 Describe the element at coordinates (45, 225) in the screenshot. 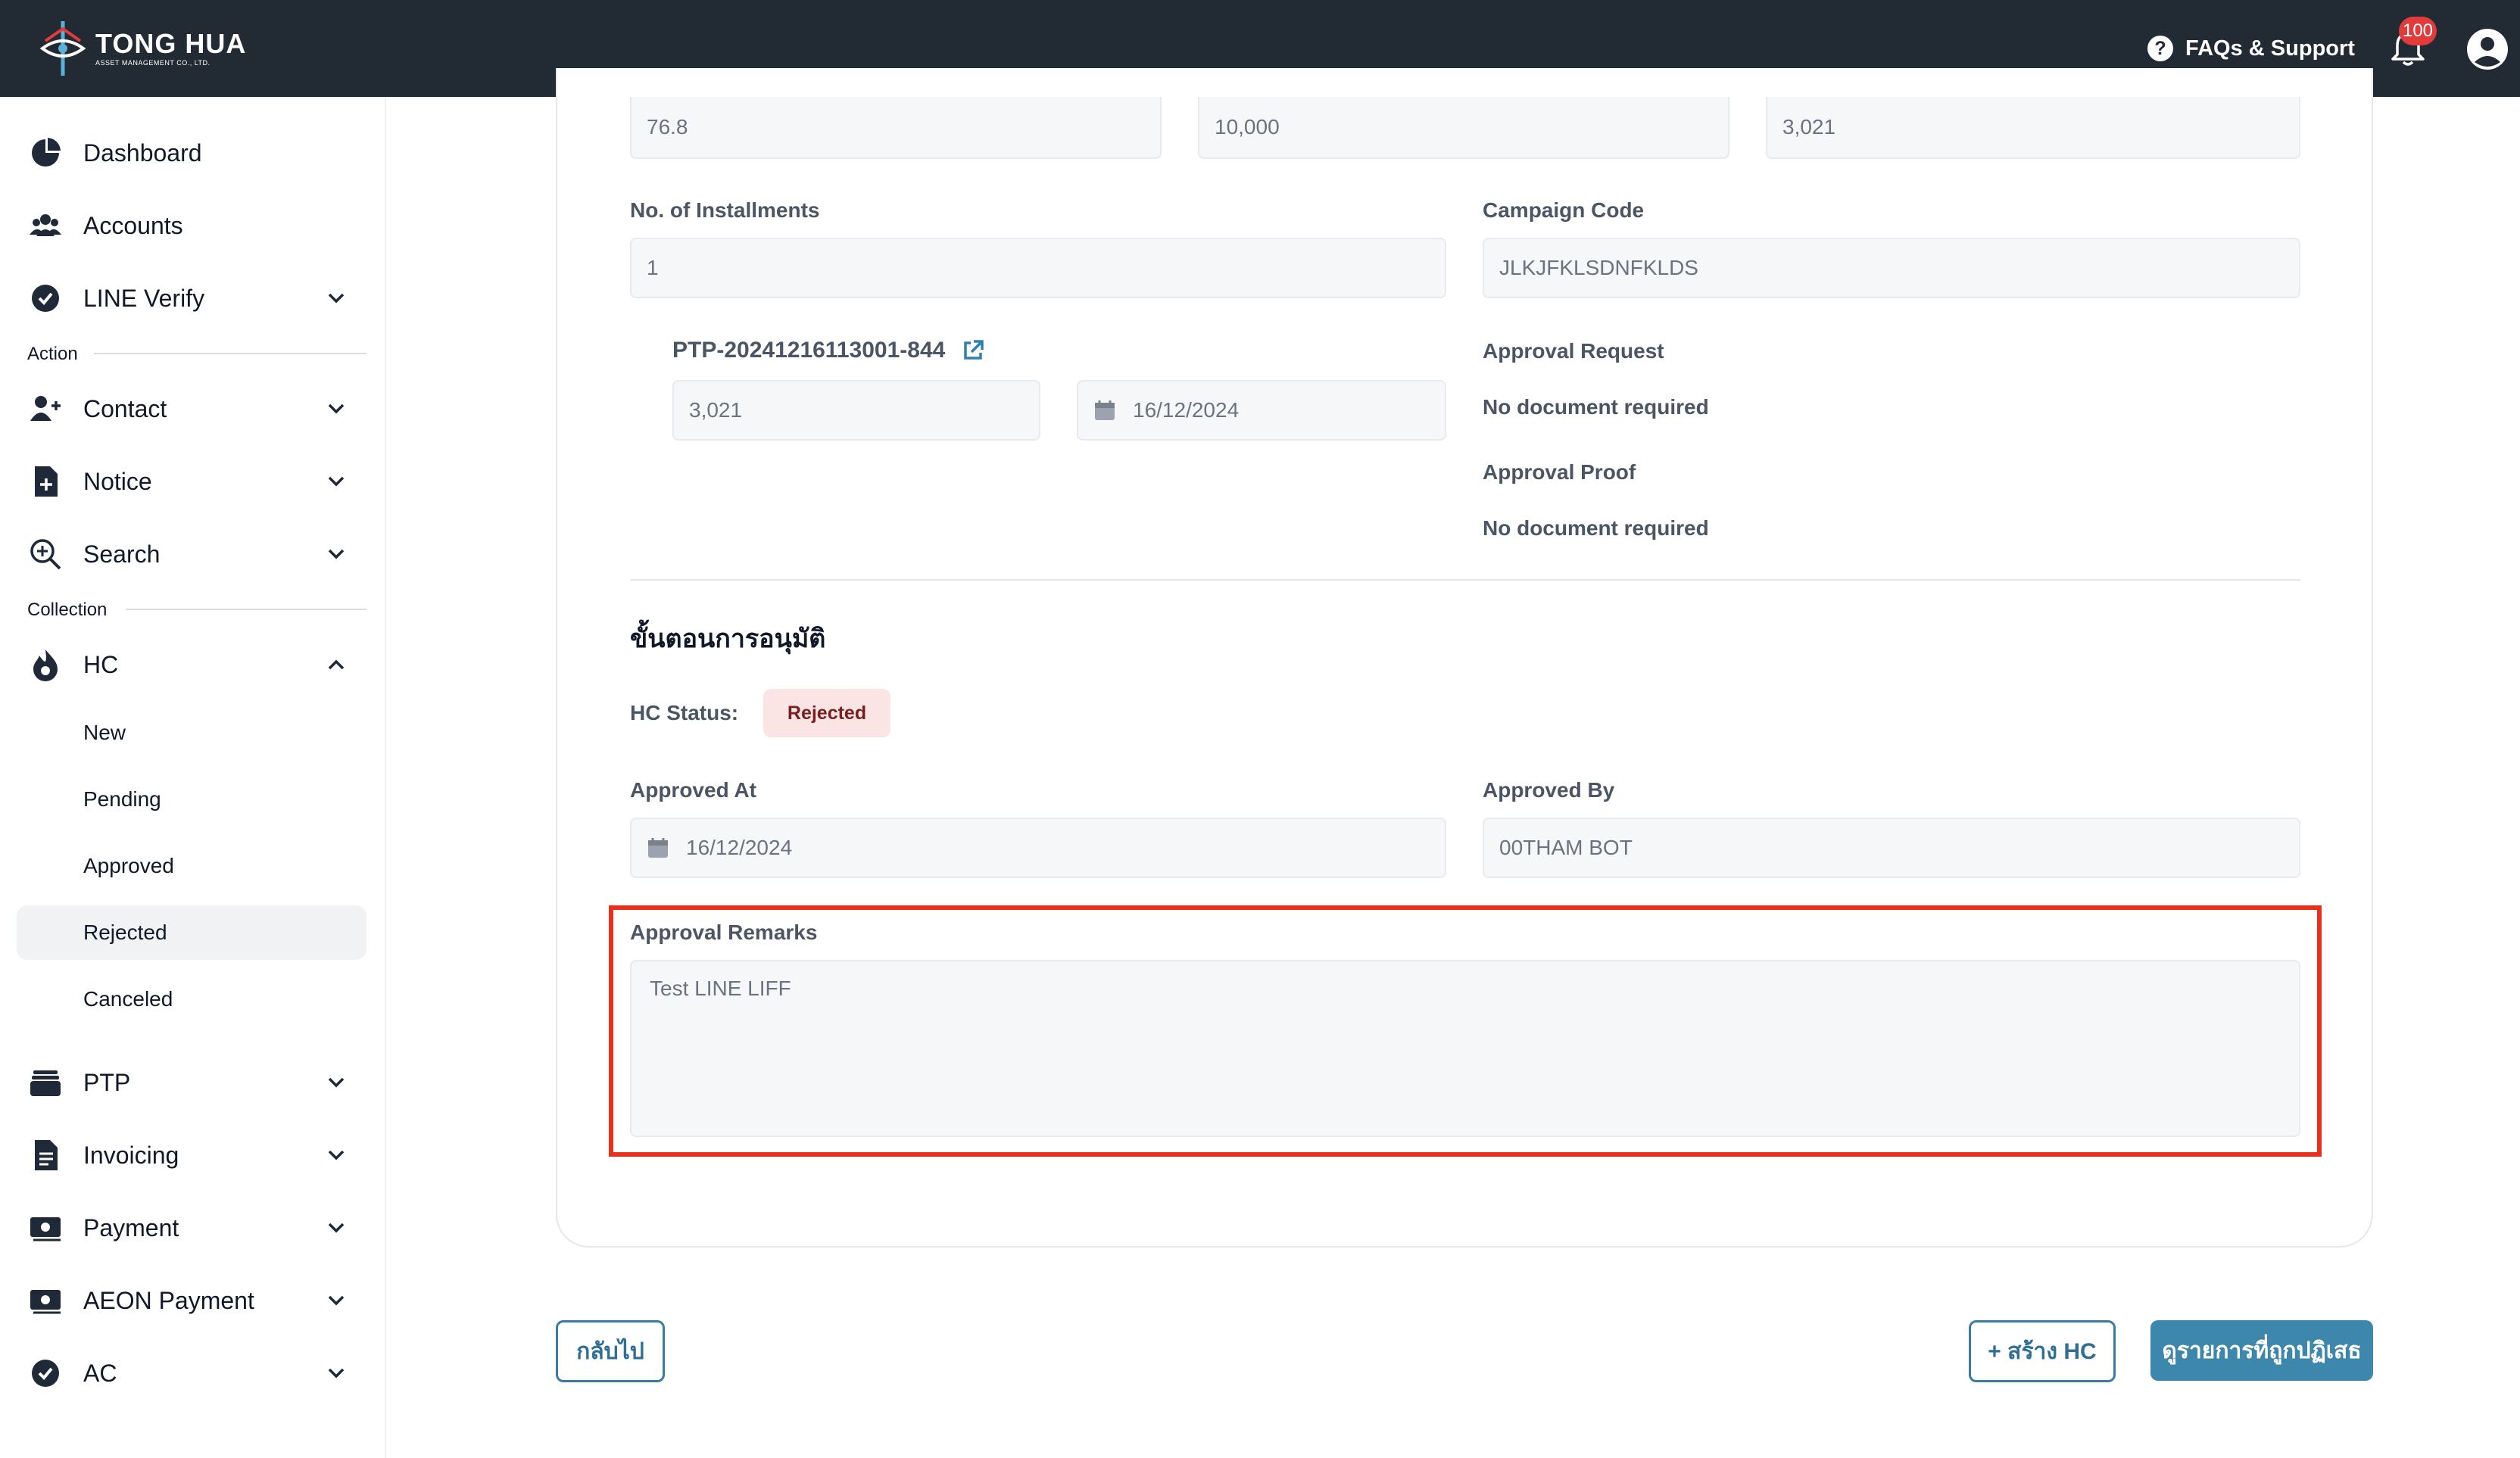

I see `users-icon` at that location.